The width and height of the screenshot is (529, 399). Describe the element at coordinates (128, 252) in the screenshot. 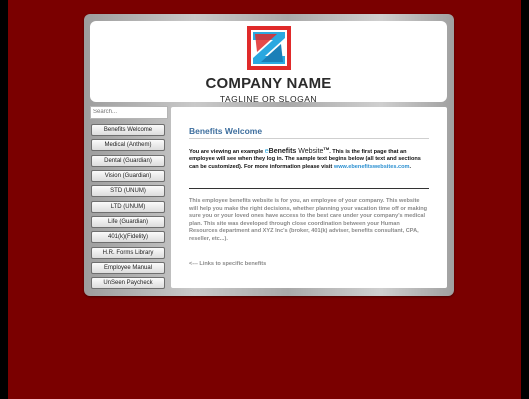

I see `nav-item-hr-forms: H.R. Forms Library` at that location.